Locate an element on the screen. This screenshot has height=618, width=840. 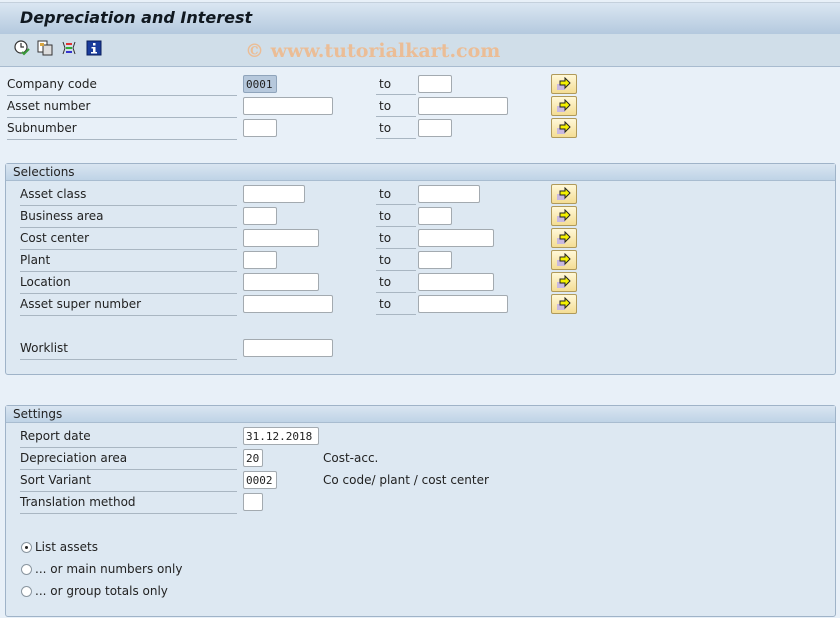
field-label: Cost center is located at coordinates (128, 239).